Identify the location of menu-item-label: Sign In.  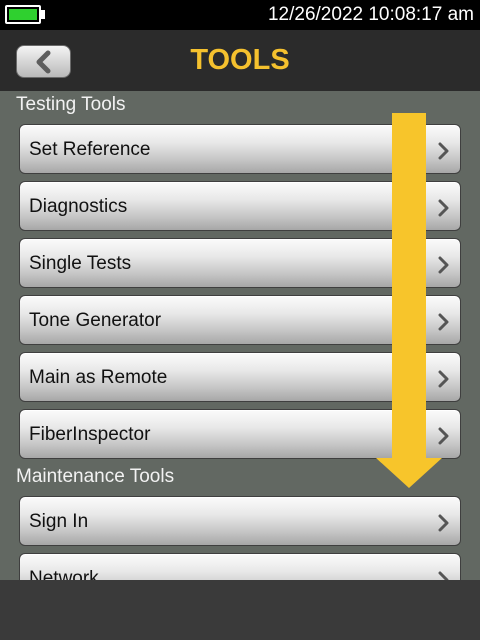
(59, 521).